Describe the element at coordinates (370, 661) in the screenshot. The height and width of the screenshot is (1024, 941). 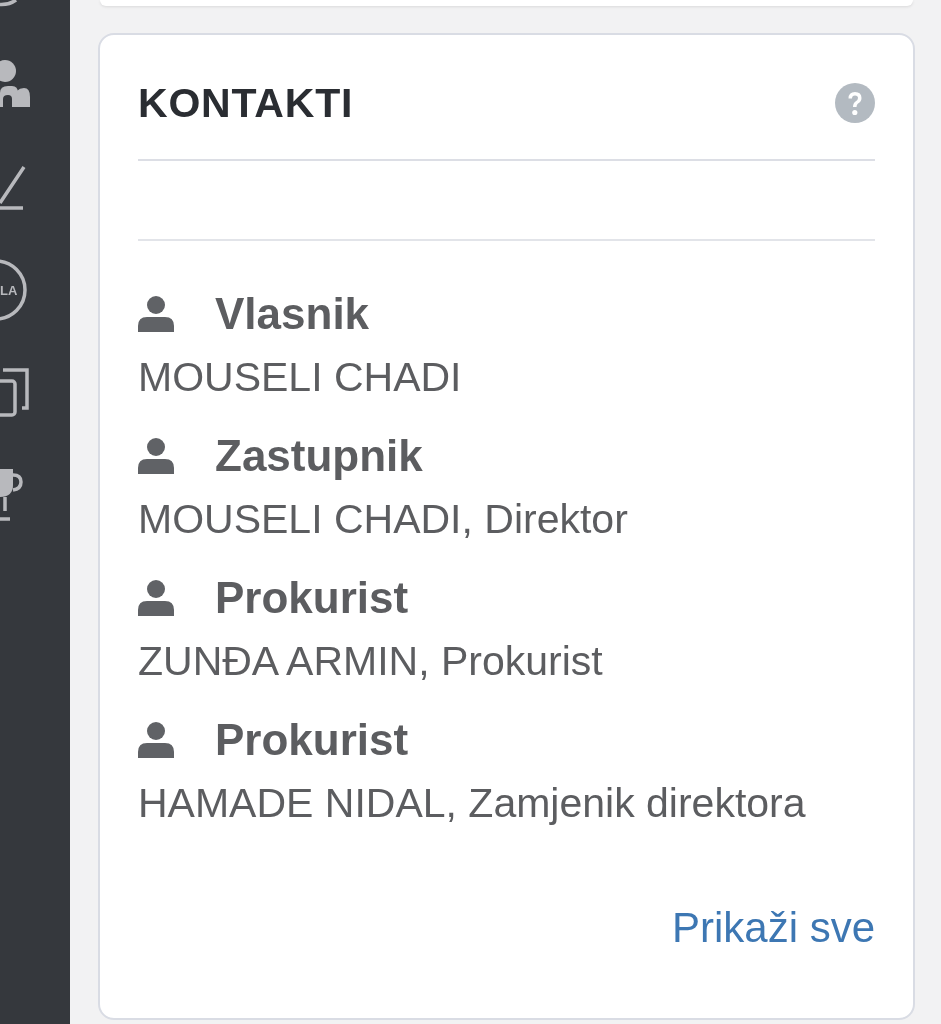
I see `contact-name: ZUNĐA ARMIN, Prokurist` at that location.